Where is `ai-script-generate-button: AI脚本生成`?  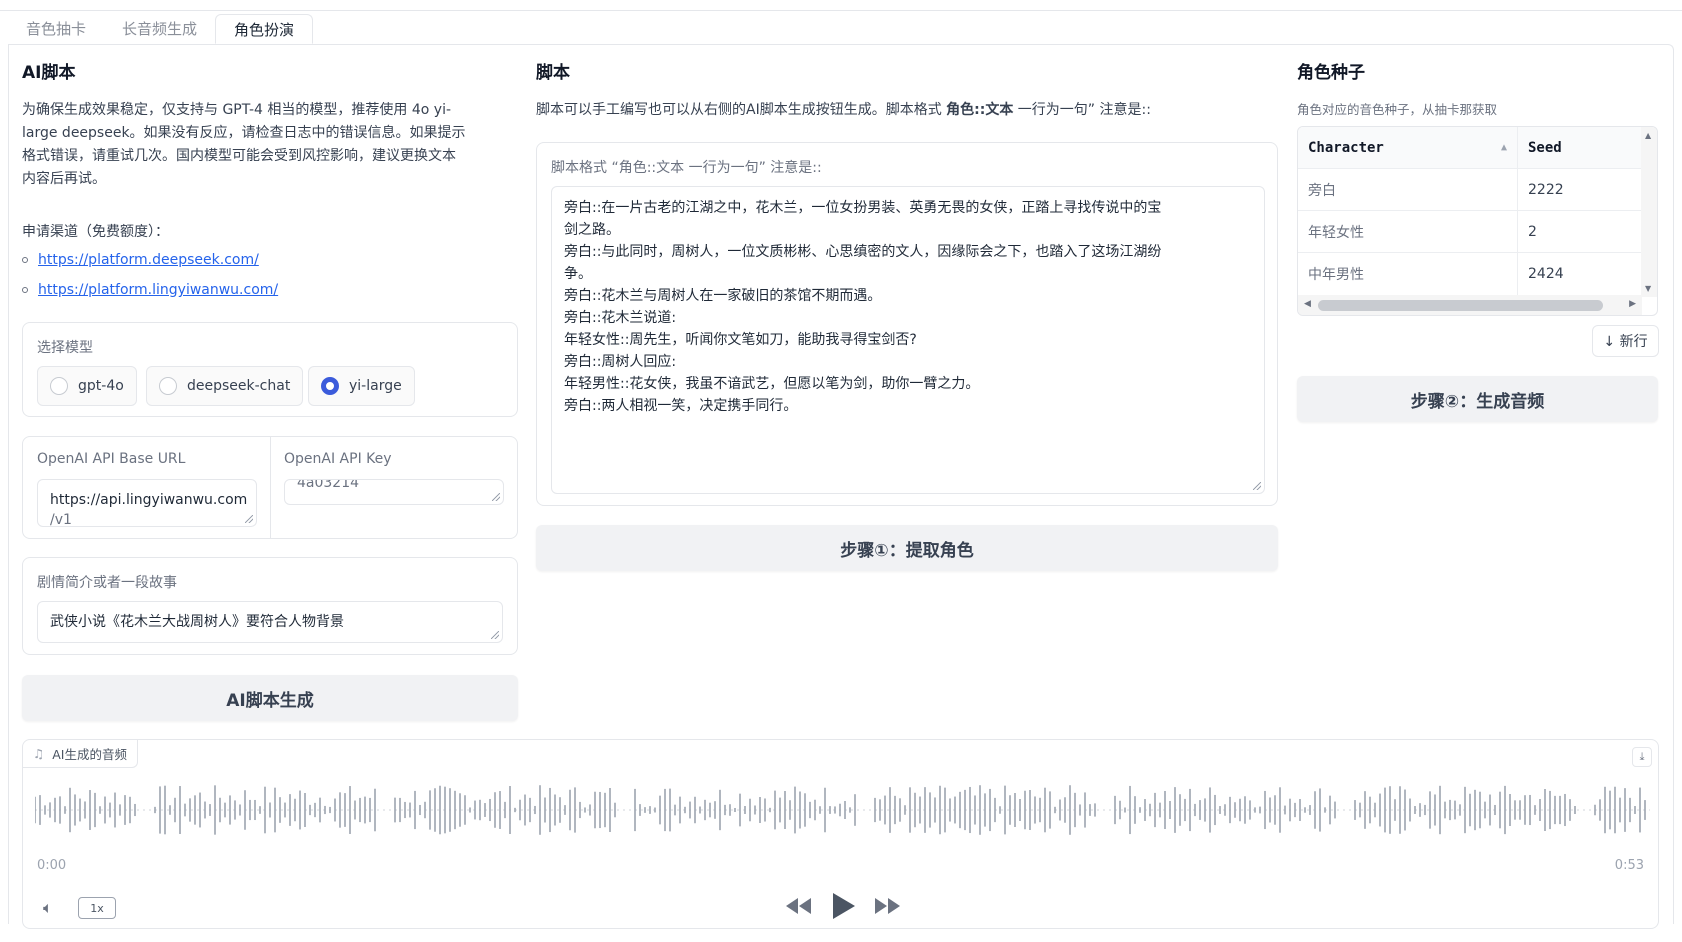 ai-script-generate-button: AI脚本生成 is located at coordinates (270, 698).